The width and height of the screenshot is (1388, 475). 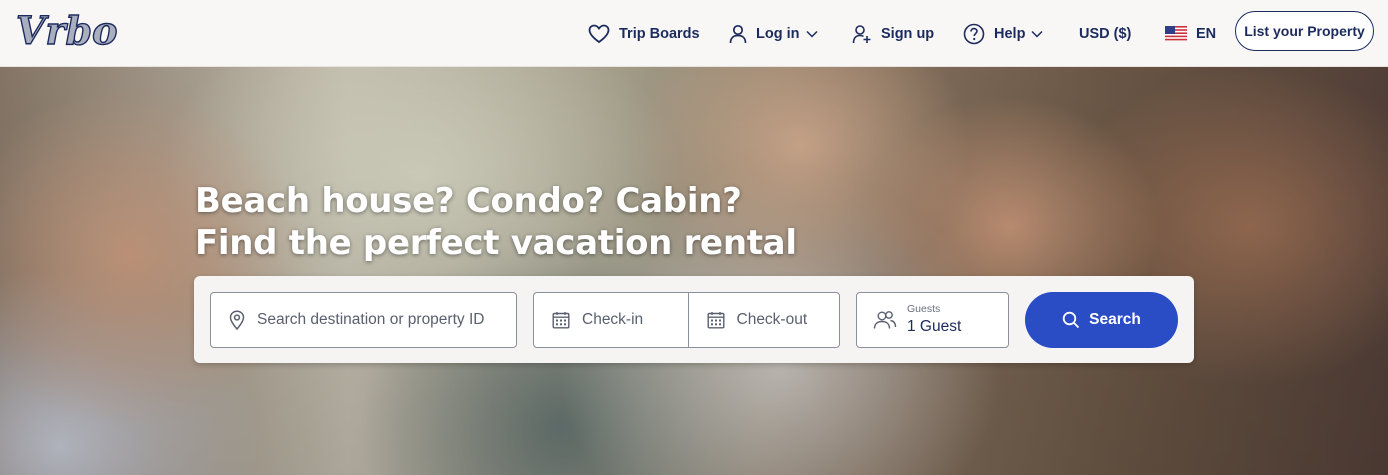 I want to click on check-in-input: Check-in, so click(x=612, y=320).